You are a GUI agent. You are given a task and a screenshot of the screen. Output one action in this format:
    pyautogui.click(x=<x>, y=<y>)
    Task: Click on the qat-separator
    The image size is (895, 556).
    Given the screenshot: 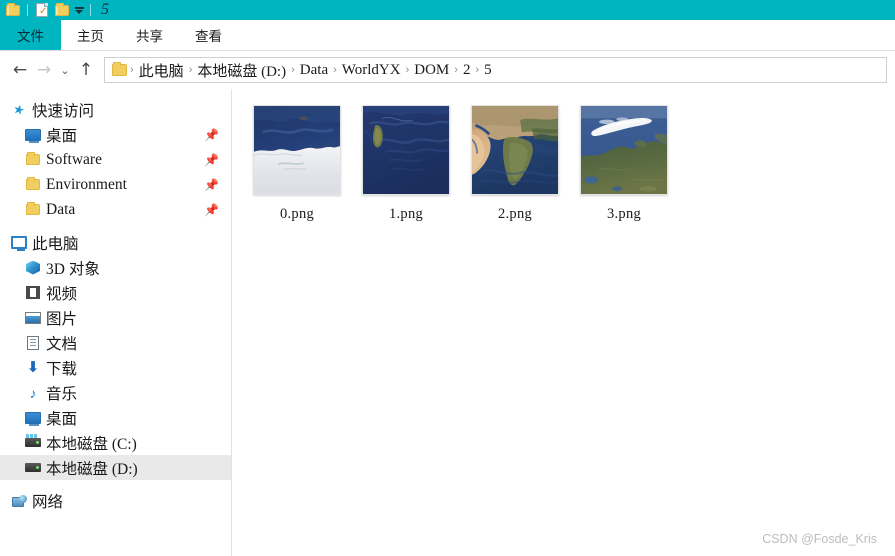 What is the action you would take?
    pyautogui.click(x=27, y=10)
    